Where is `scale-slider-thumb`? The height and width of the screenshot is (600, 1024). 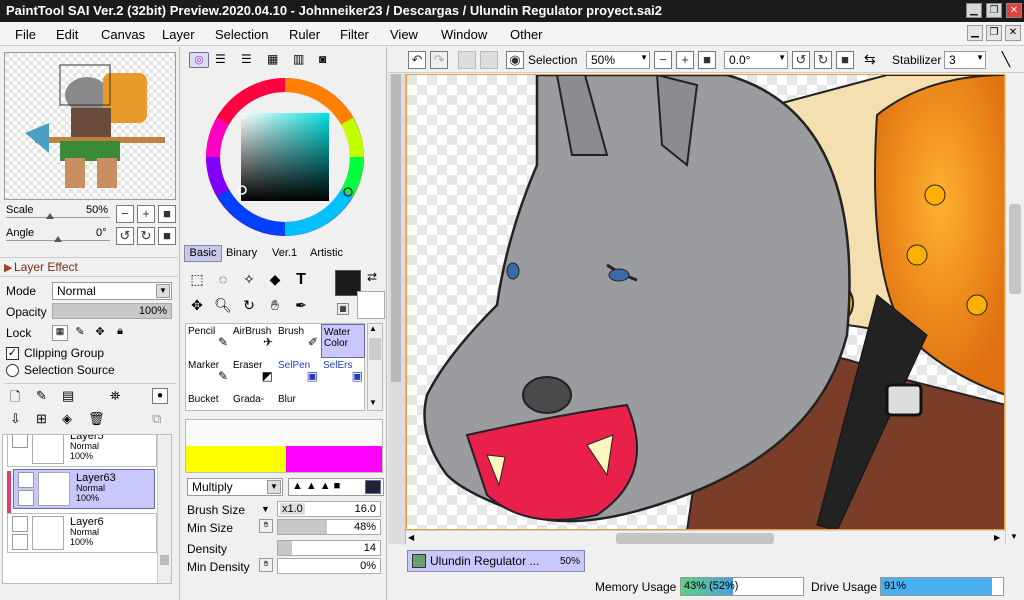 scale-slider-thumb is located at coordinates (50, 216).